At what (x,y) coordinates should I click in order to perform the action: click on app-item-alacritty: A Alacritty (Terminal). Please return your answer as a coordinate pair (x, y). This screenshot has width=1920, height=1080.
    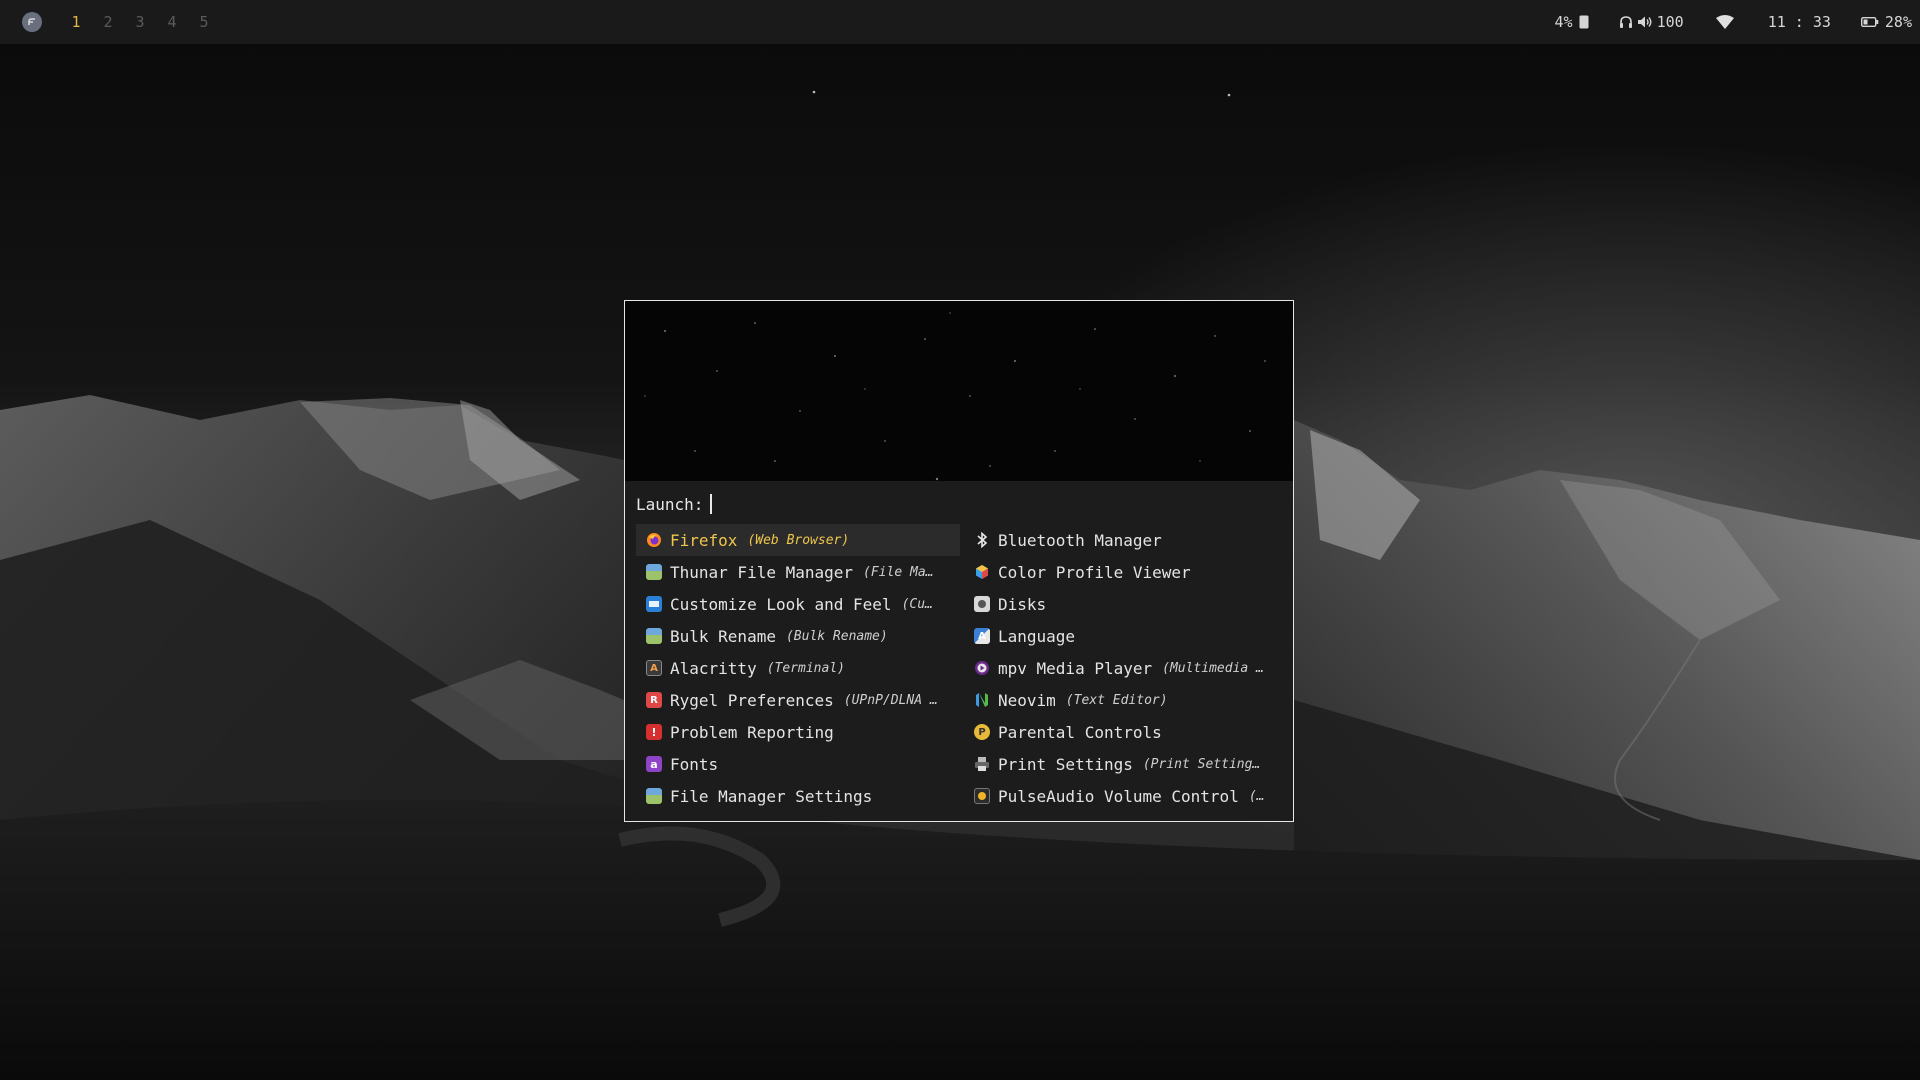
    Looking at the image, I should click on (798, 668).